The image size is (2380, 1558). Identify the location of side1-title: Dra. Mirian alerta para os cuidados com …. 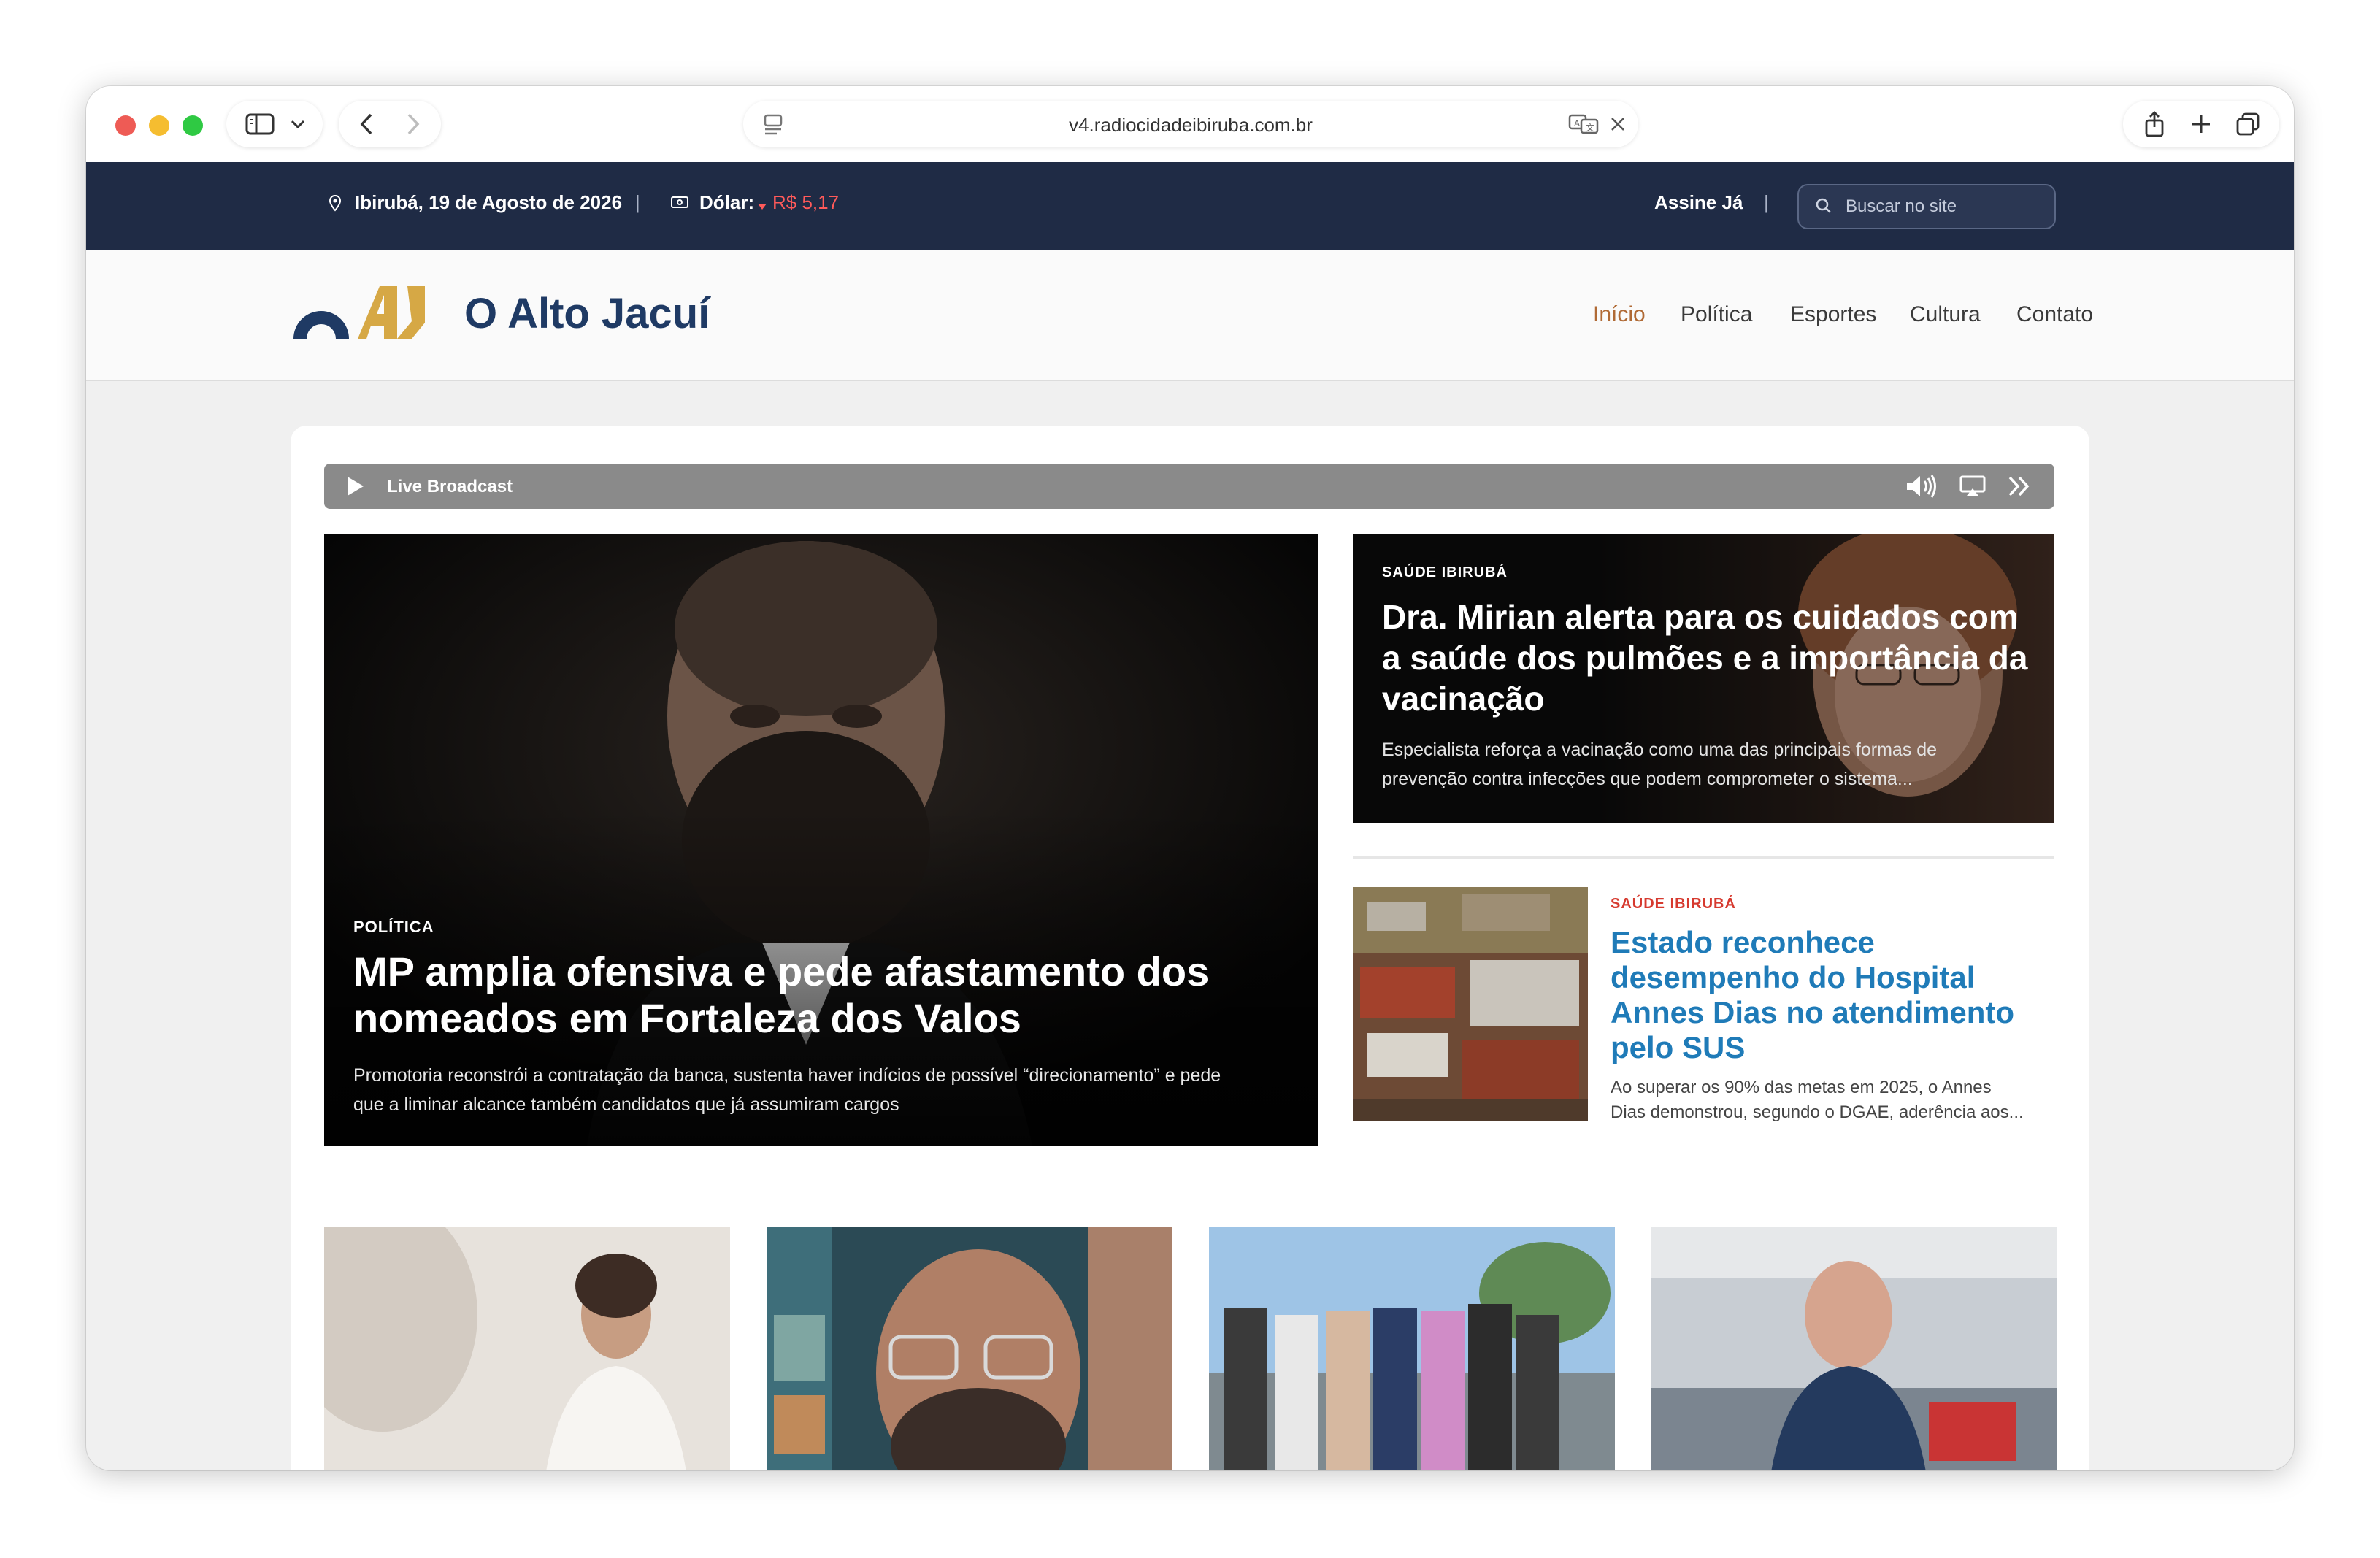
(1705, 657).